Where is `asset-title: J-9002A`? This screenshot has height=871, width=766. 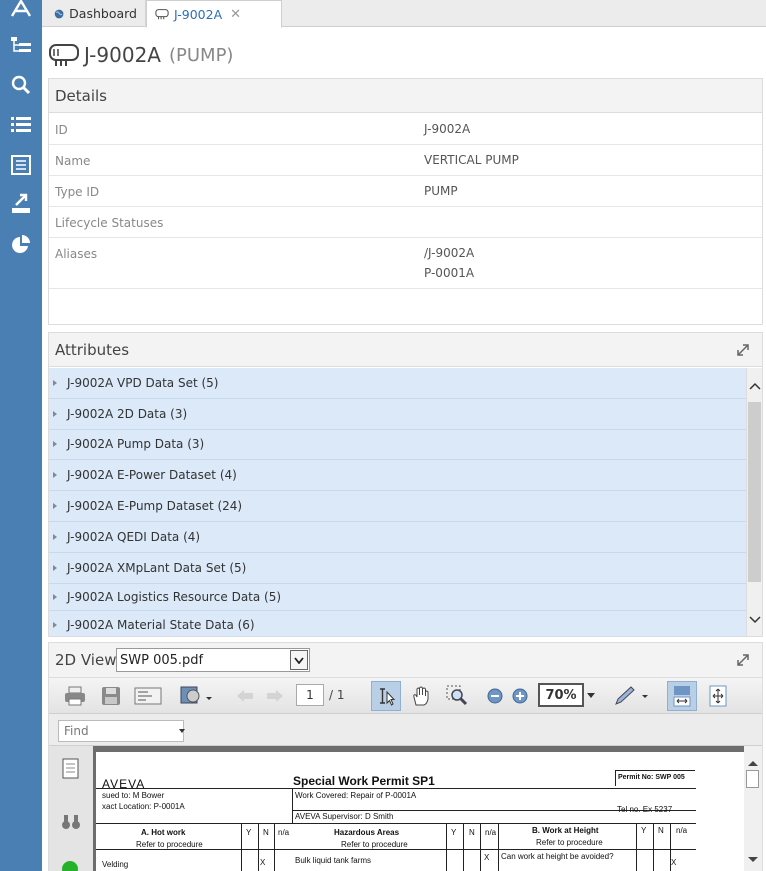 asset-title: J-9002A is located at coordinates (122, 55).